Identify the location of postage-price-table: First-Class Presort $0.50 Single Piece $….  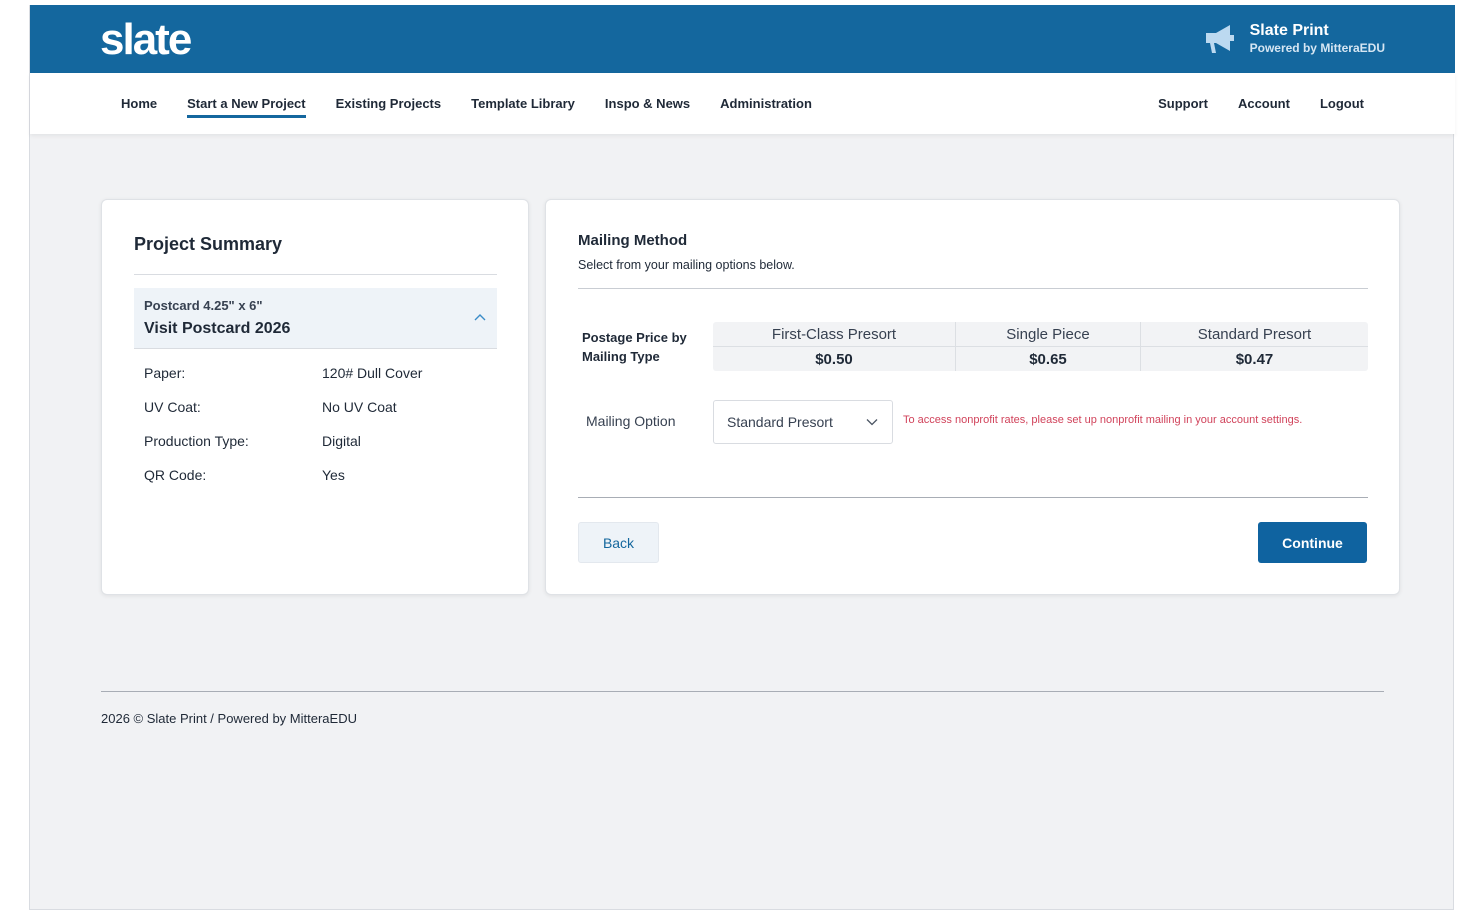
(1040, 346).